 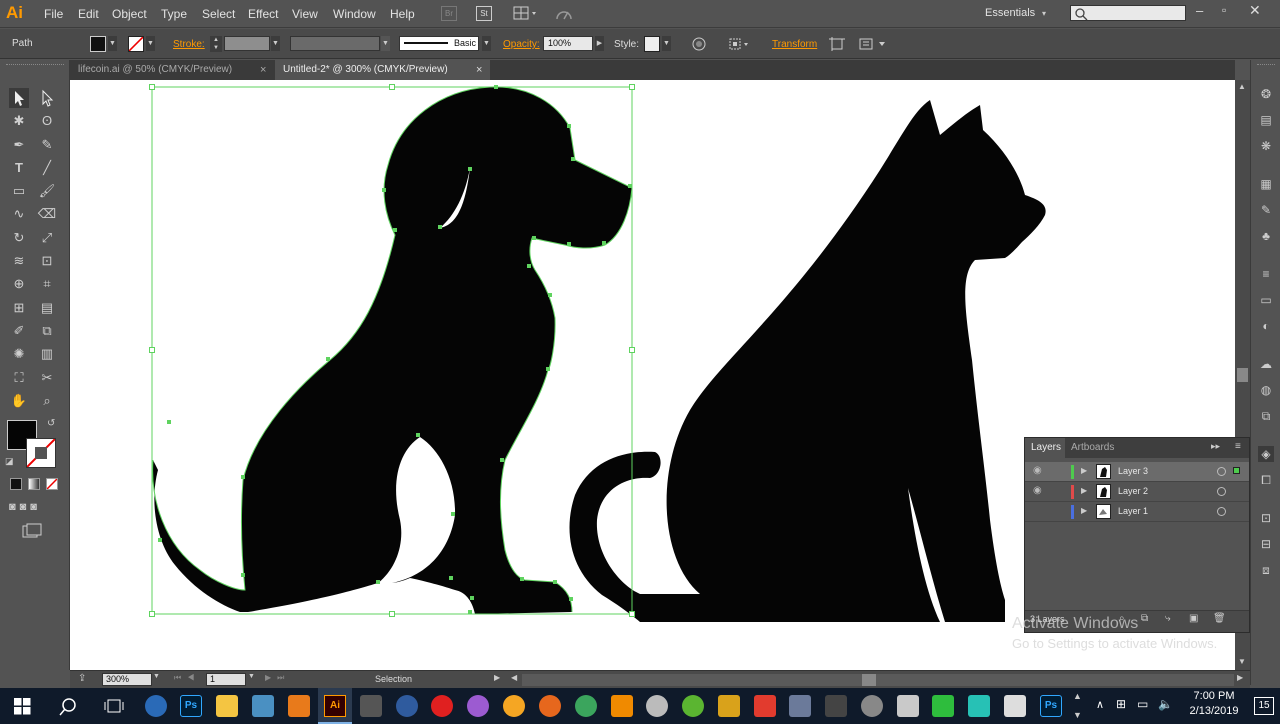 I want to click on variable-width-dropdown: ▼, so click(x=385, y=43).